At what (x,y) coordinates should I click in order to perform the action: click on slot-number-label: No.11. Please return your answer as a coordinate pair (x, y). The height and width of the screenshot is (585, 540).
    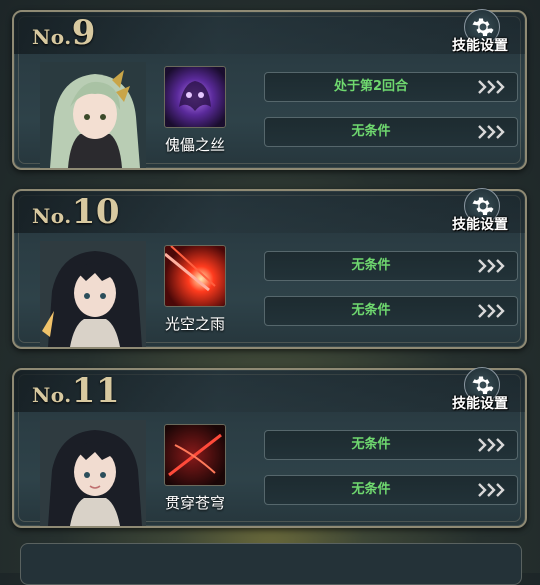
    Looking at the image, I should click on (76, 391).